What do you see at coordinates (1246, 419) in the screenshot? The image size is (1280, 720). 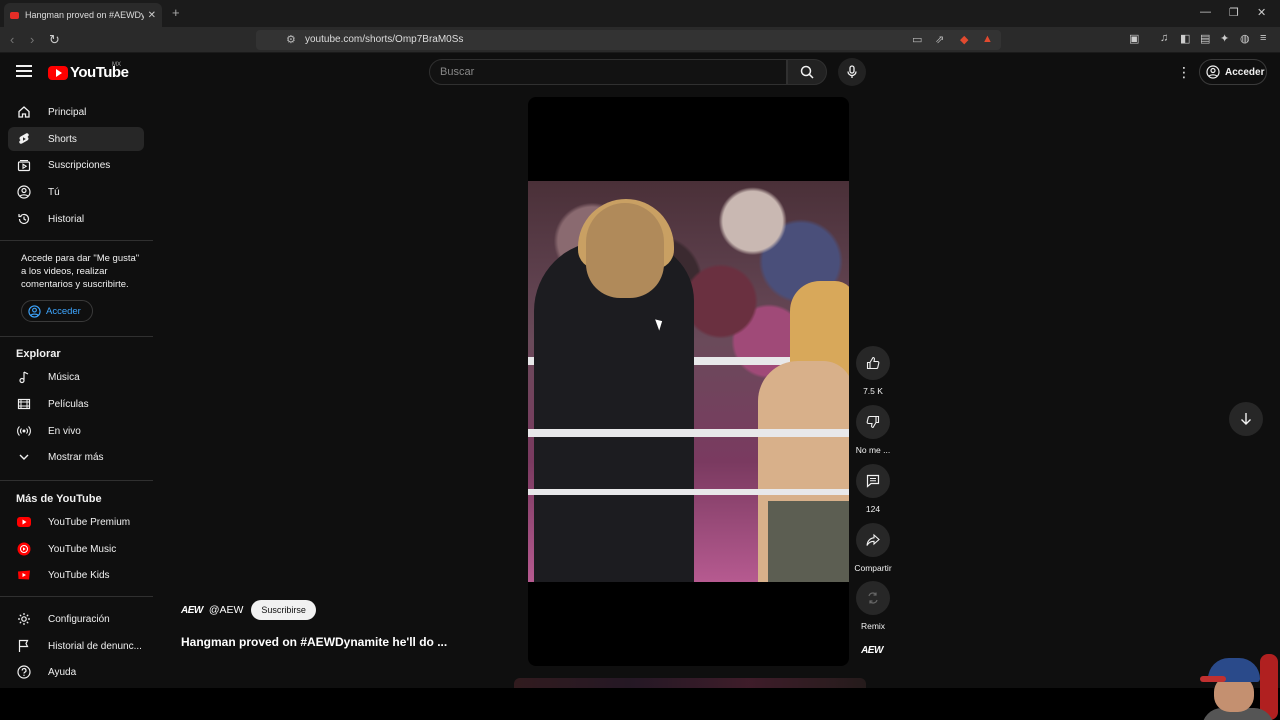 I see `next-short-button` at bounding box center [1246, 419].